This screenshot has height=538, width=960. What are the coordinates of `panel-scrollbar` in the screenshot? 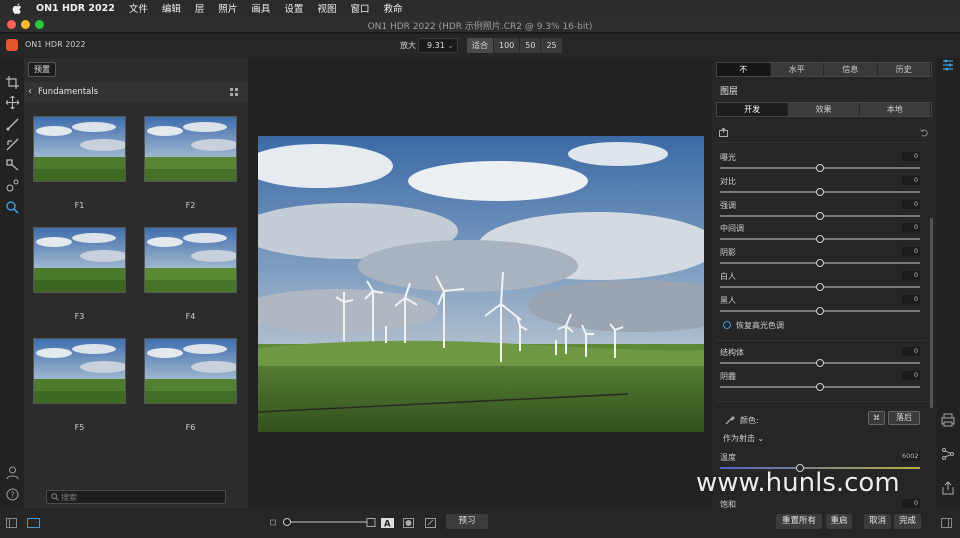 It's located at (931, 313).